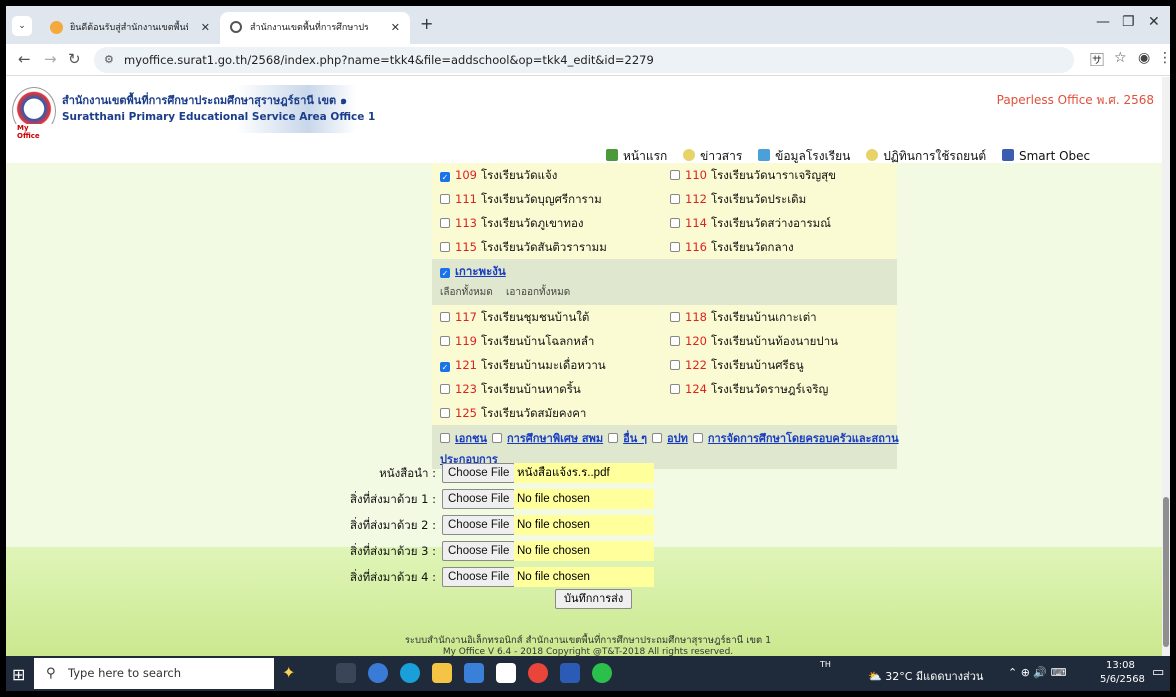  I want to click on school-option: 112 โรงเรียนวัดประเดิม, so click(738, 199).